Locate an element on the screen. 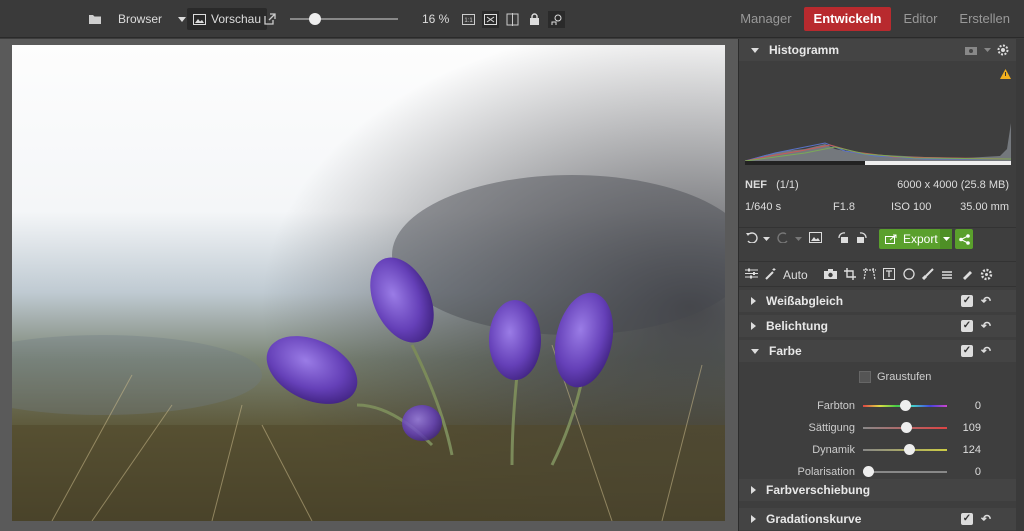  circle-icon is located at coordinates (909, 274).